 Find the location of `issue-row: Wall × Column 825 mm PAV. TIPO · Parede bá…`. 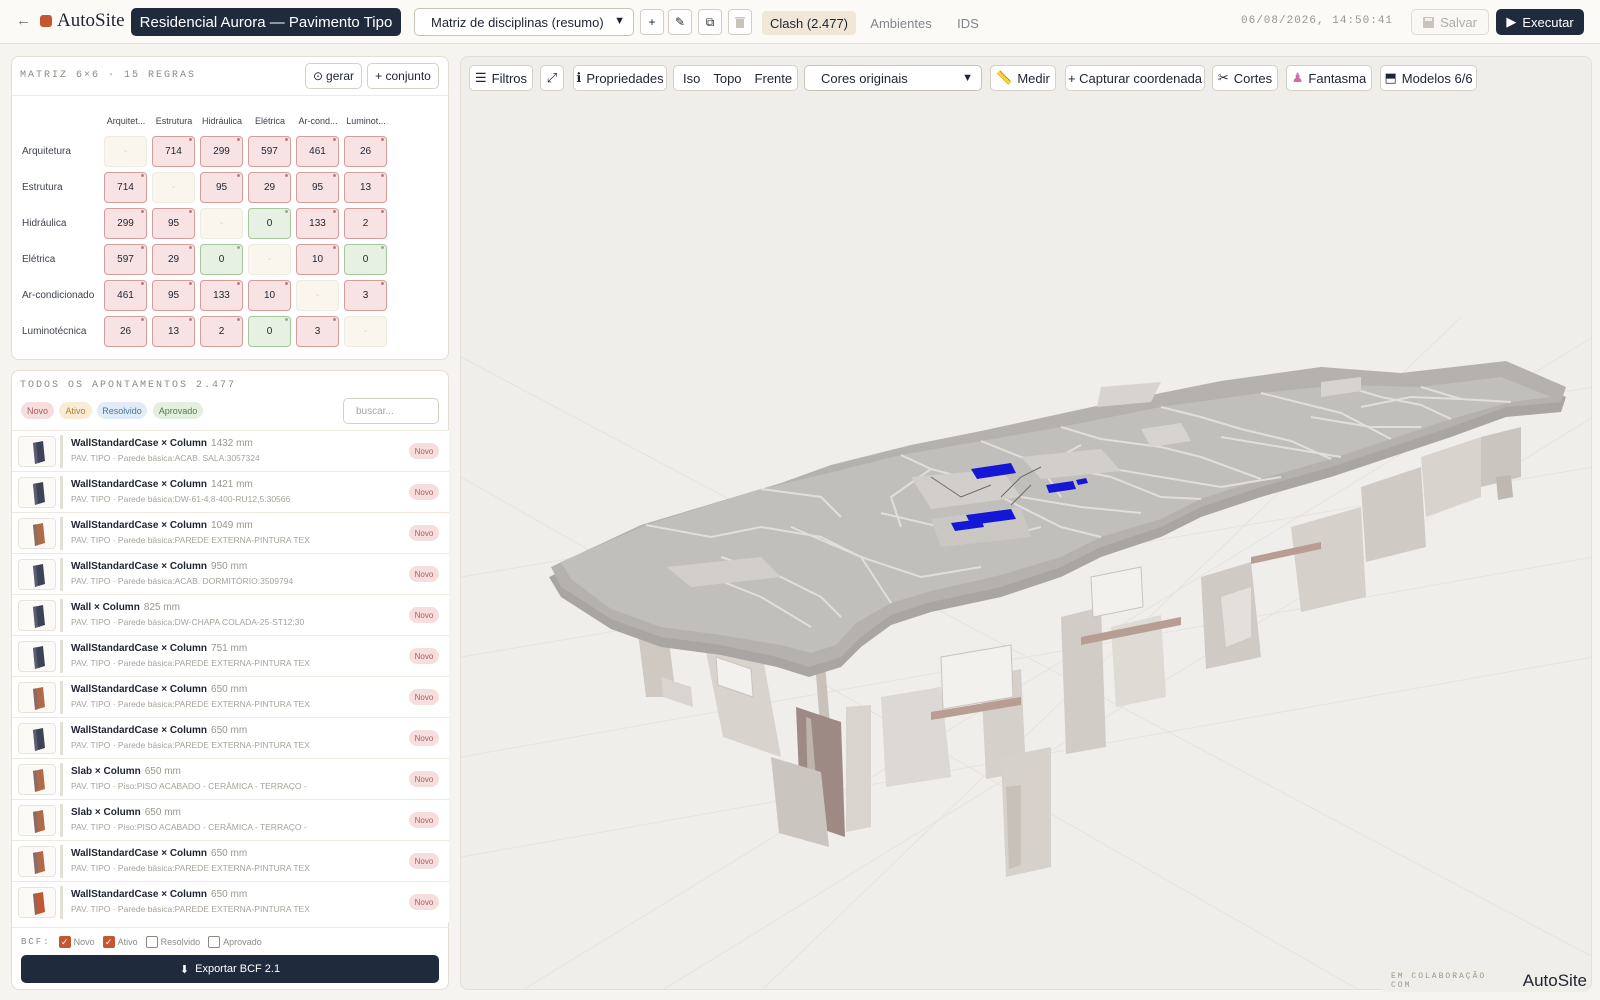

issue-row: Wall × Column 825 mm PAV. TIPO · Parede bá… is located at coordinates (230, 614).